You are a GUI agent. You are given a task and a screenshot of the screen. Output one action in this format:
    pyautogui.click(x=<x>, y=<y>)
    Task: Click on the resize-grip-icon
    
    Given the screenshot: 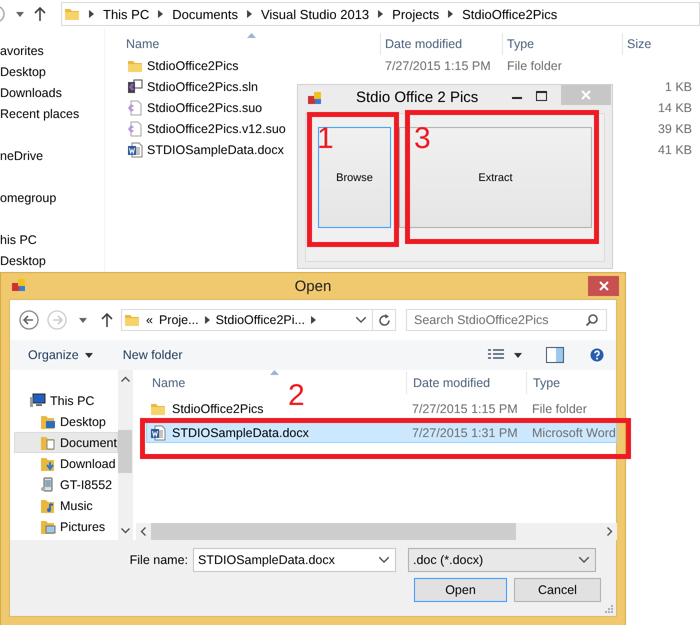 What is the action you would take?
    pyautogui.click(x=609, y=609)
    